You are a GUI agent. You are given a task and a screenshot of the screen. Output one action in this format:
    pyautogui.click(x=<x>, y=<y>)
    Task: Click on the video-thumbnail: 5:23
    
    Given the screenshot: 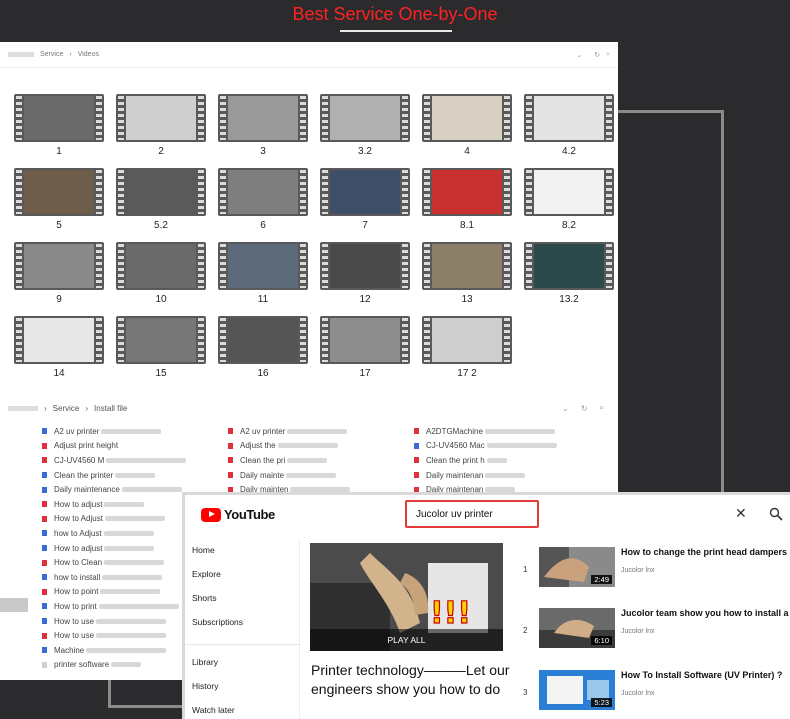 What is the action you would take?
    pyautogui.click(x=577, y=690)
    